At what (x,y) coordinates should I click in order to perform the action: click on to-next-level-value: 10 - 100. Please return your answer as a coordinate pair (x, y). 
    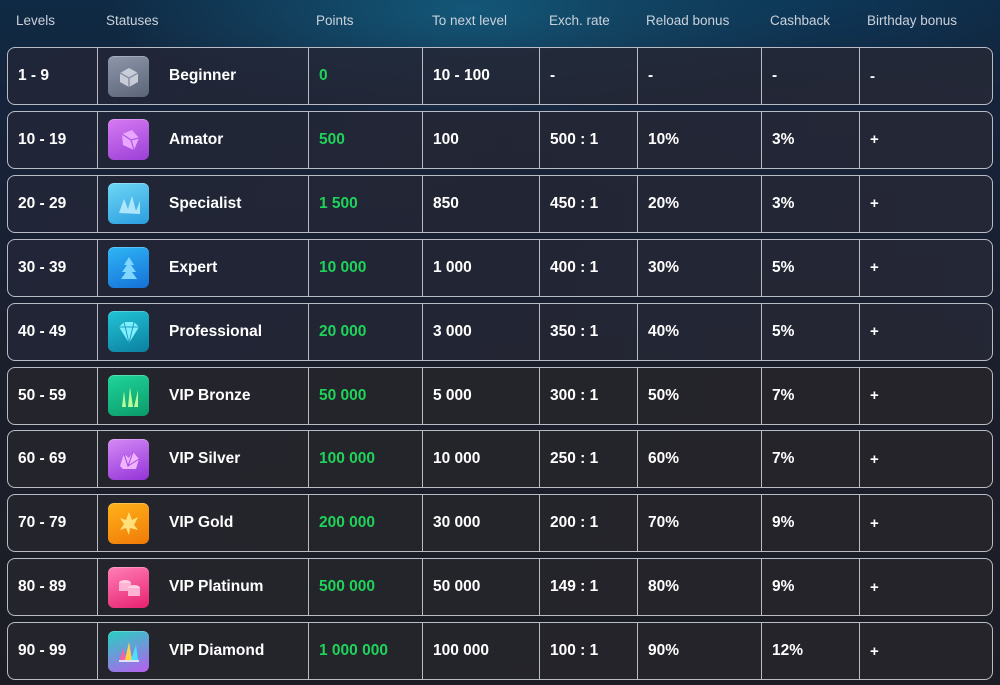
    Looking at the image, I should click on (461, 75).